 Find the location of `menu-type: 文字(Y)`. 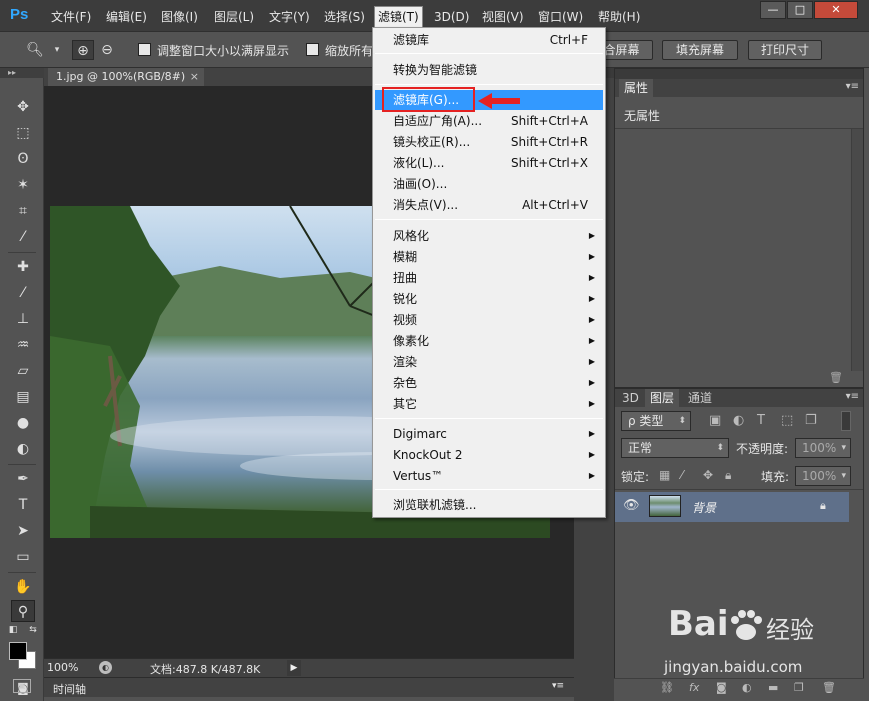

menu-type: 文字(Y) is located at coordinates (289, 17).